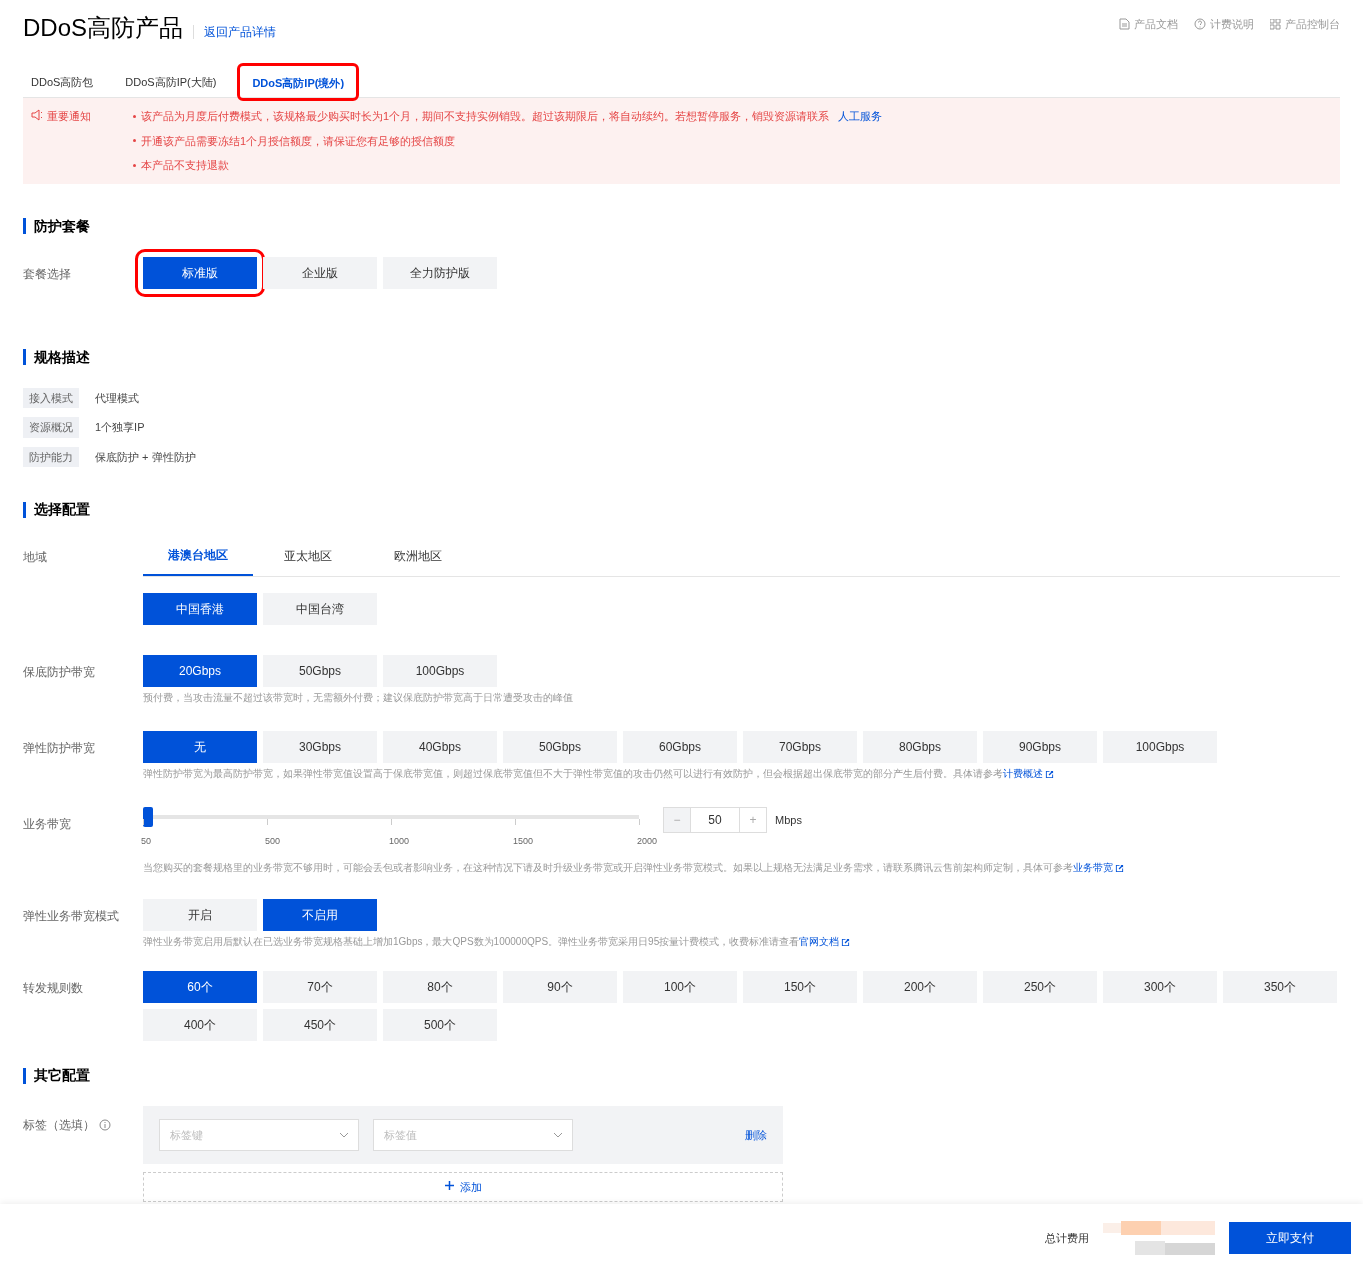 This screenshot has width=1363, height=1272. I want to click on spec-value: 保底防护 + 弹性防护, so click(145, 457).